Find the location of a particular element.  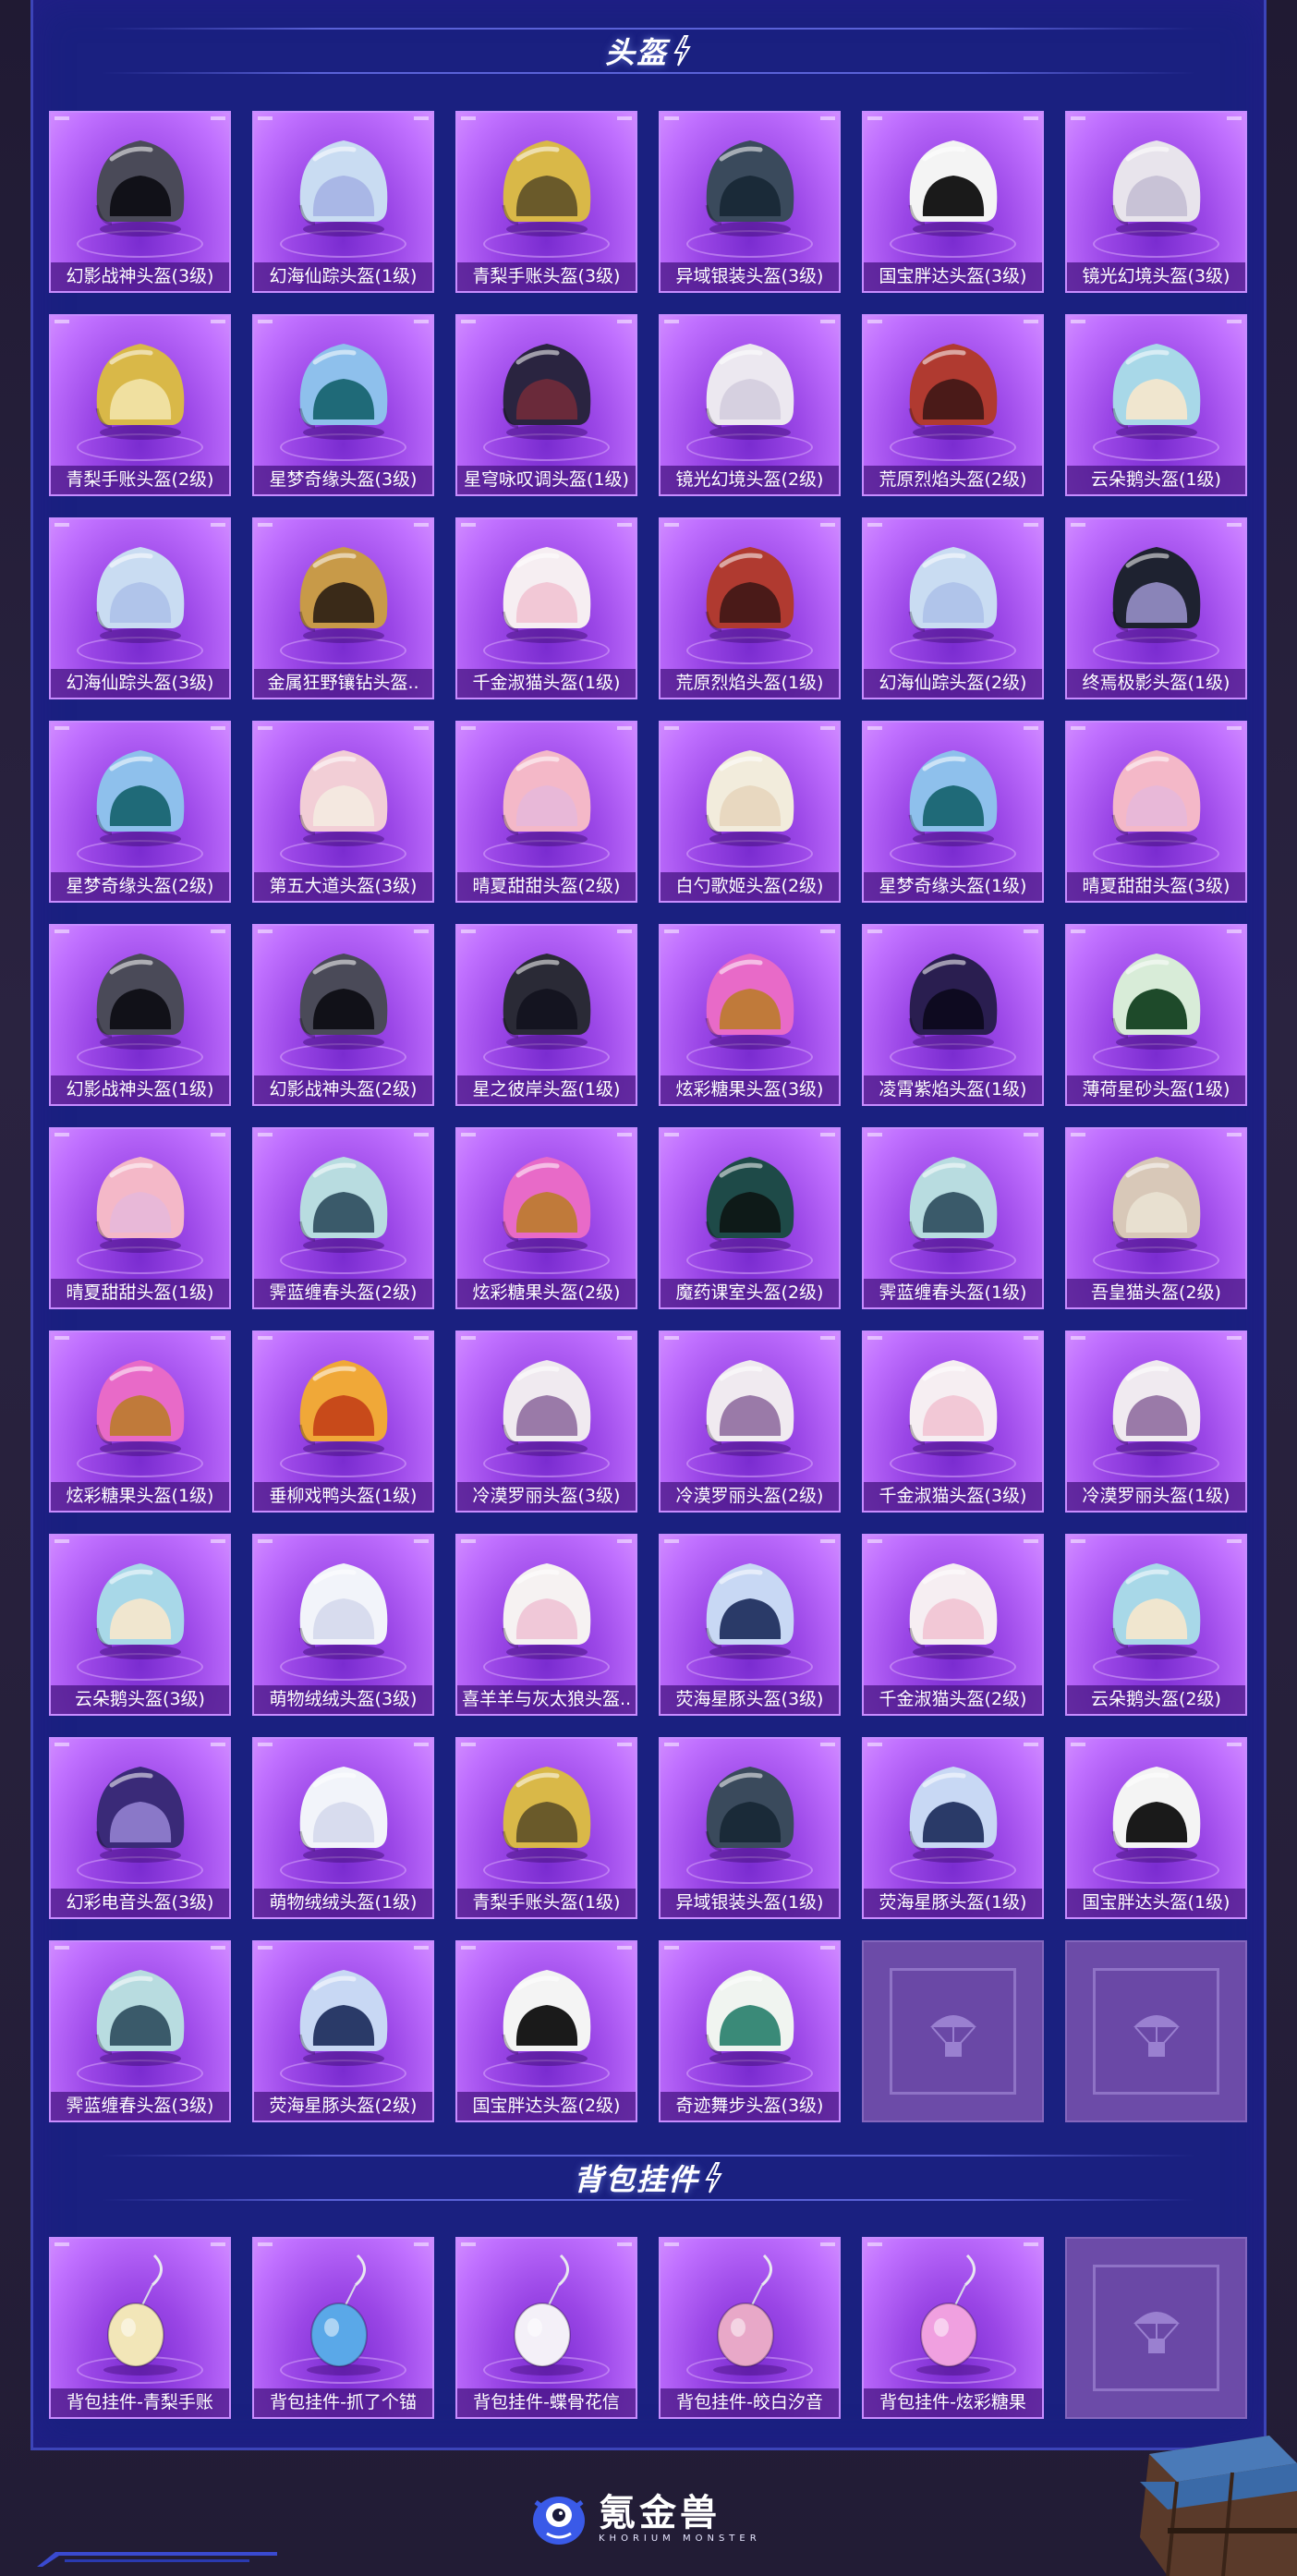

pendant-item-card: 背包挂件-蝶骨花信 is located at coordinates (546, 2328).